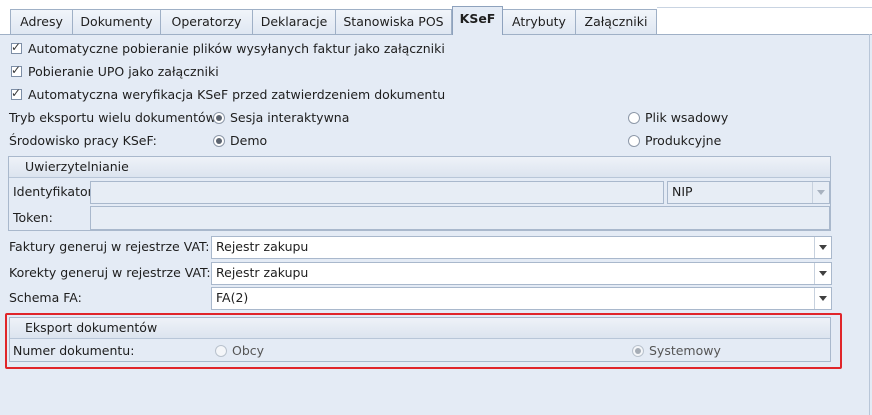 Image resolution: width=872 pixels, height=415 pixels. Describe the element at coordinates (83, 140) in the screenshot. I see `environment-label: Środowisko pracy KSeF:` at that location.